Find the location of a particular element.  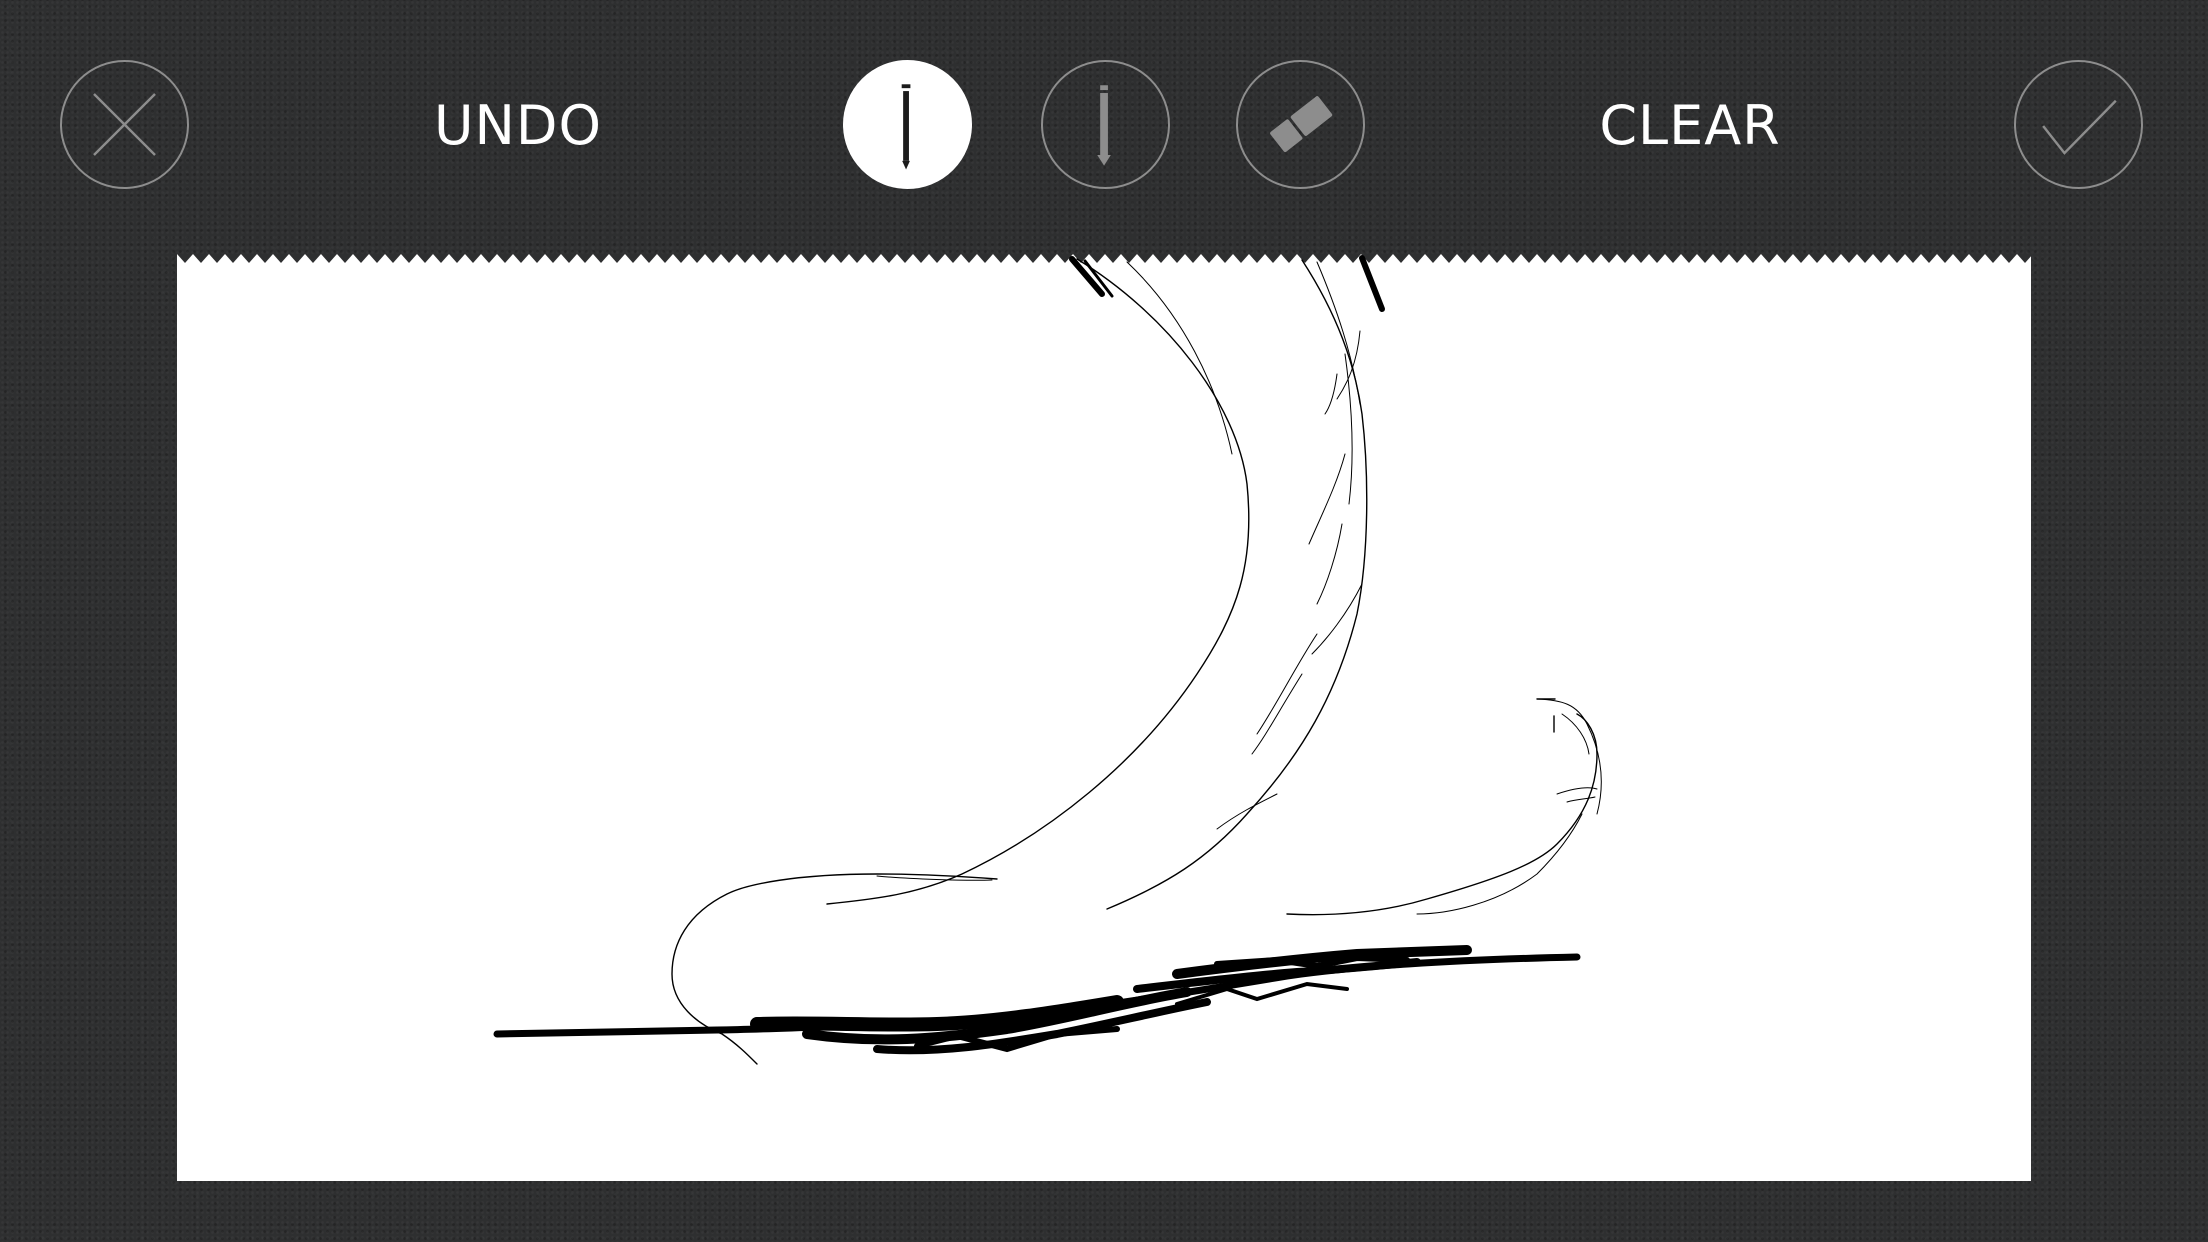

confirm-button is located at coordinates (2078, 124).